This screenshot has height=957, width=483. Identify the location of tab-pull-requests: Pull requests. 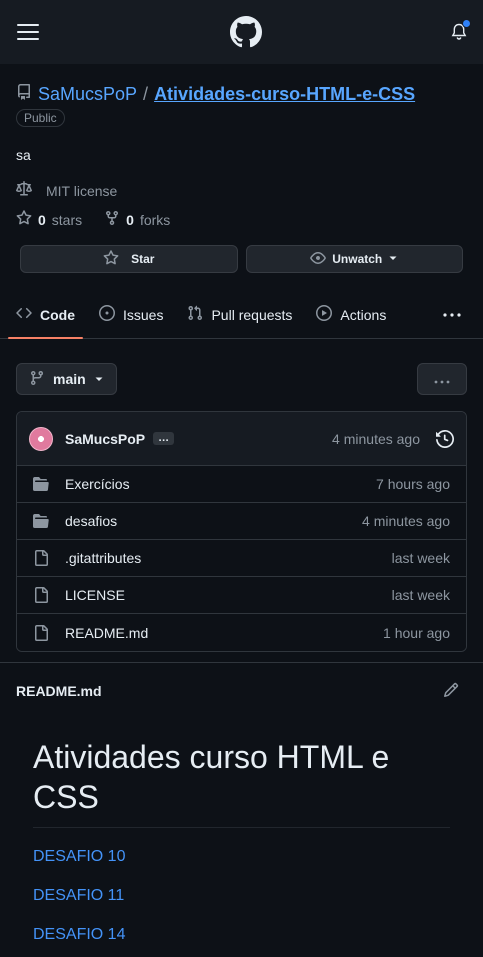
(239, 314).